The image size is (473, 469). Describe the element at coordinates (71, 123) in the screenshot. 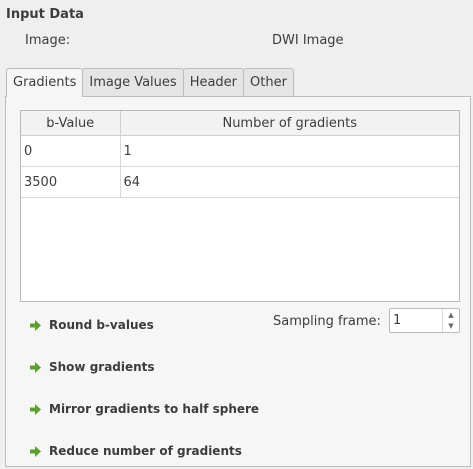

I see `column-header-b-value: b-Value` at that location.